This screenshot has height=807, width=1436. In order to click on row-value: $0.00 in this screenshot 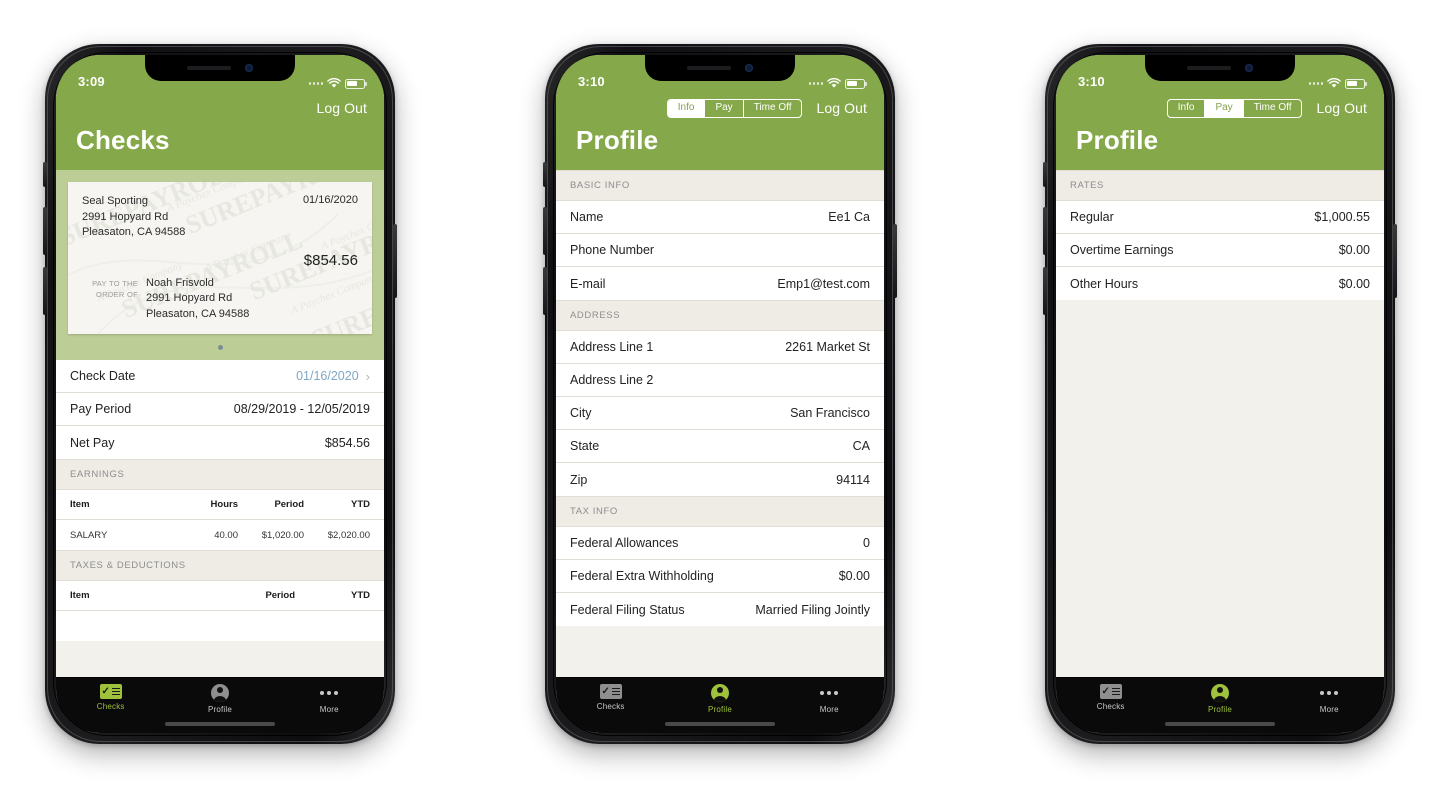, I will do `click(854, 576)`.